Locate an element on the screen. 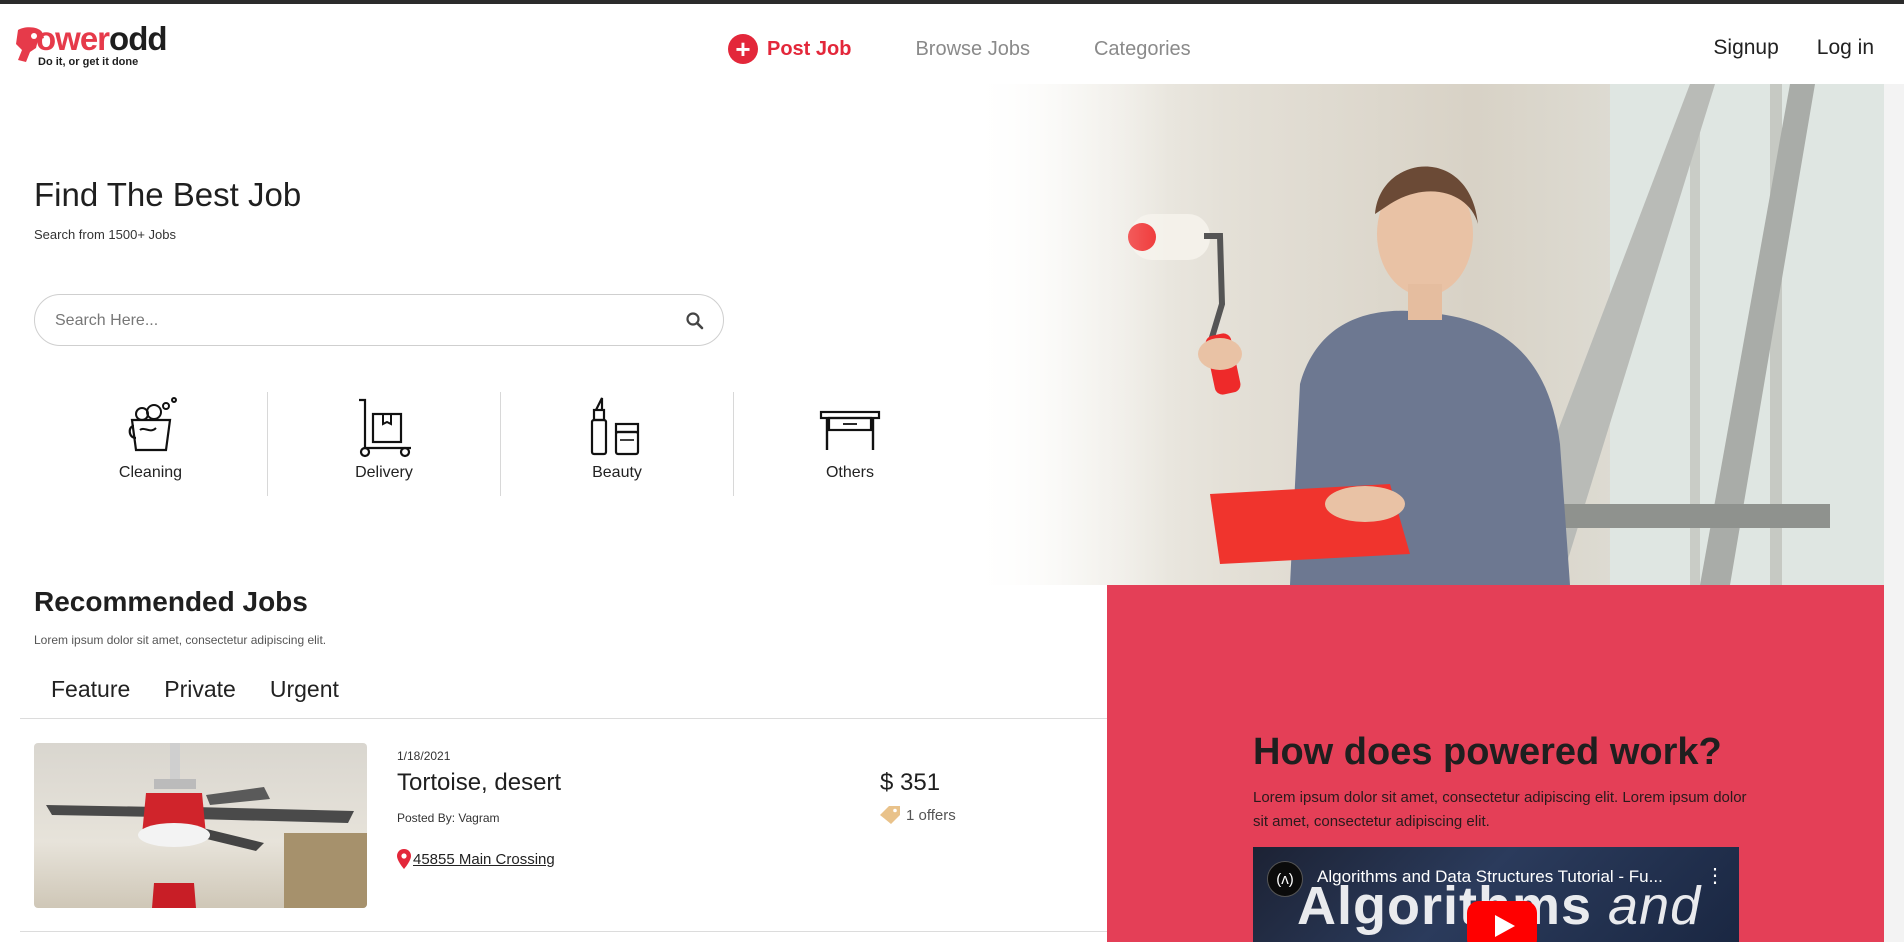  recommended-tabs: Feature Private Urgent is located at coordinates (212, 689).